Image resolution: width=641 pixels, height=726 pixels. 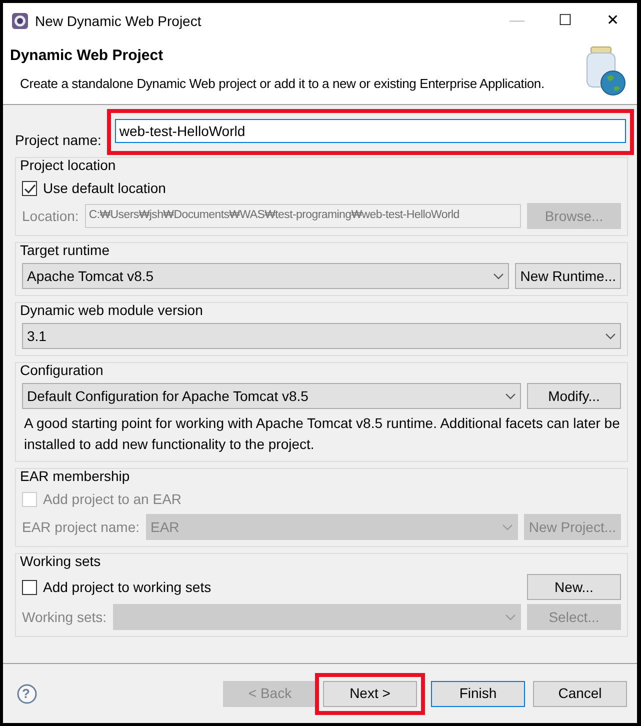 I want to click on checkbox-label: Add project to an EAR, so click(x=113, y=499).